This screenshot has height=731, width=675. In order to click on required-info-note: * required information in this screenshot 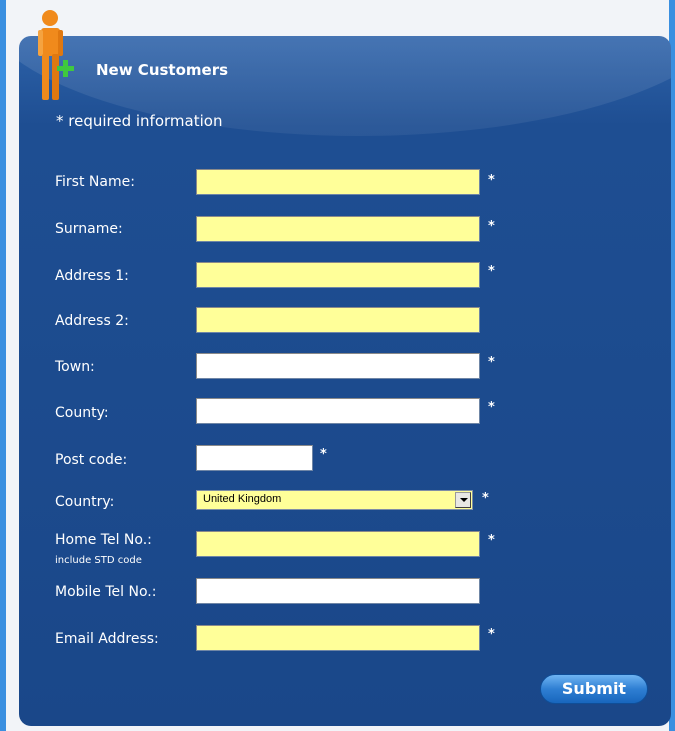, I will do `click(139, 121)`.